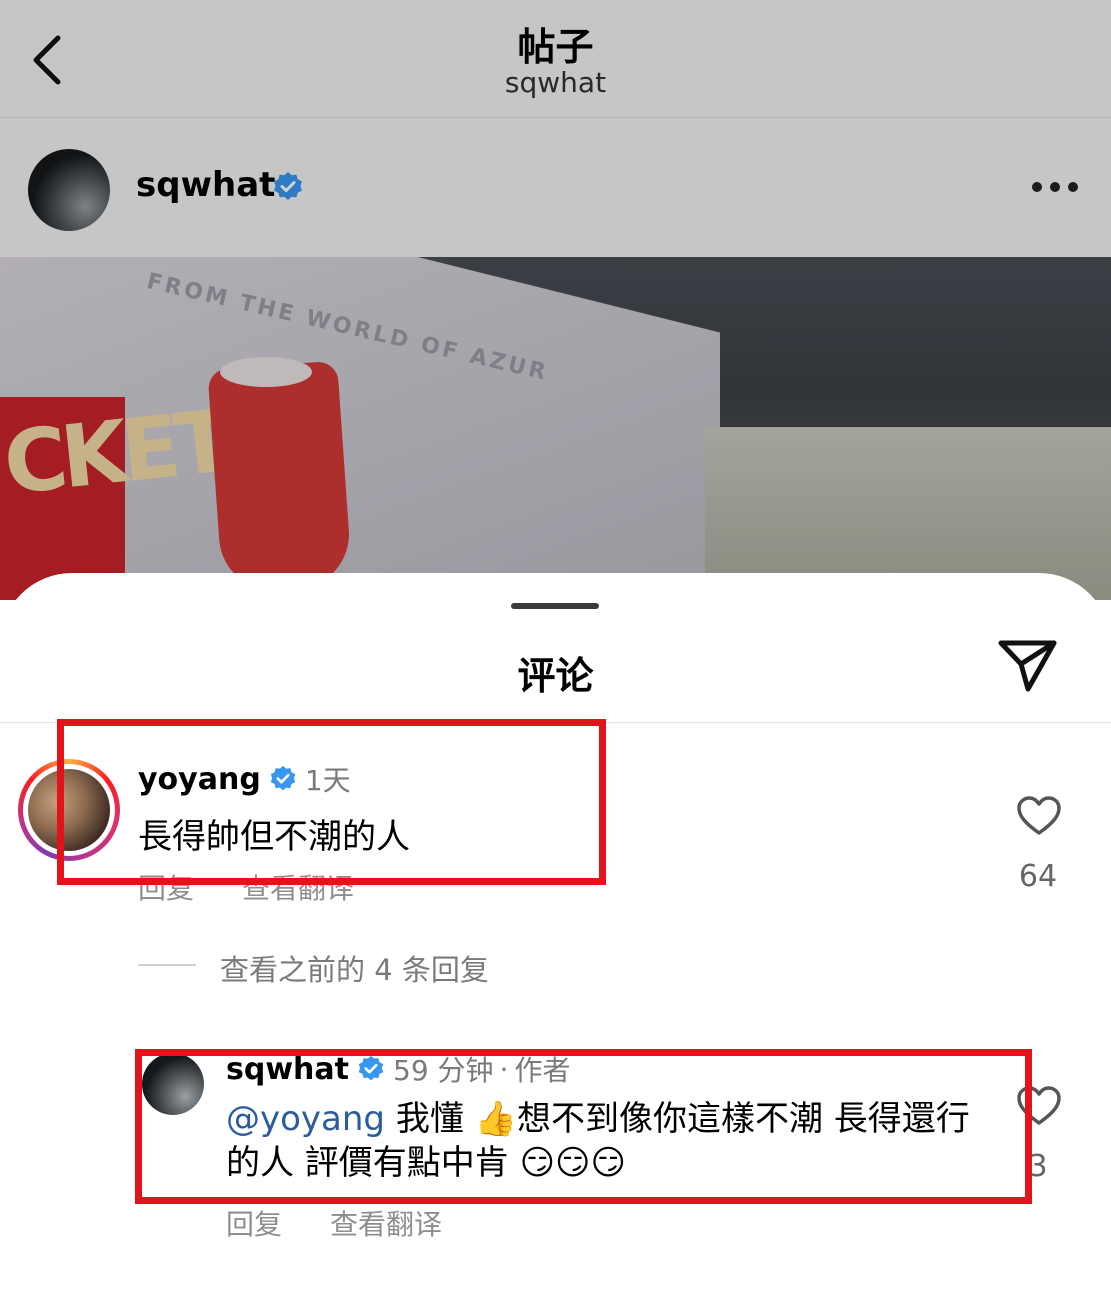 This screenshot has width=1111, height=1300. Describe the element at coordinates (542, 1070) in the screenshot. I see `author-badge: 作者` at that location.